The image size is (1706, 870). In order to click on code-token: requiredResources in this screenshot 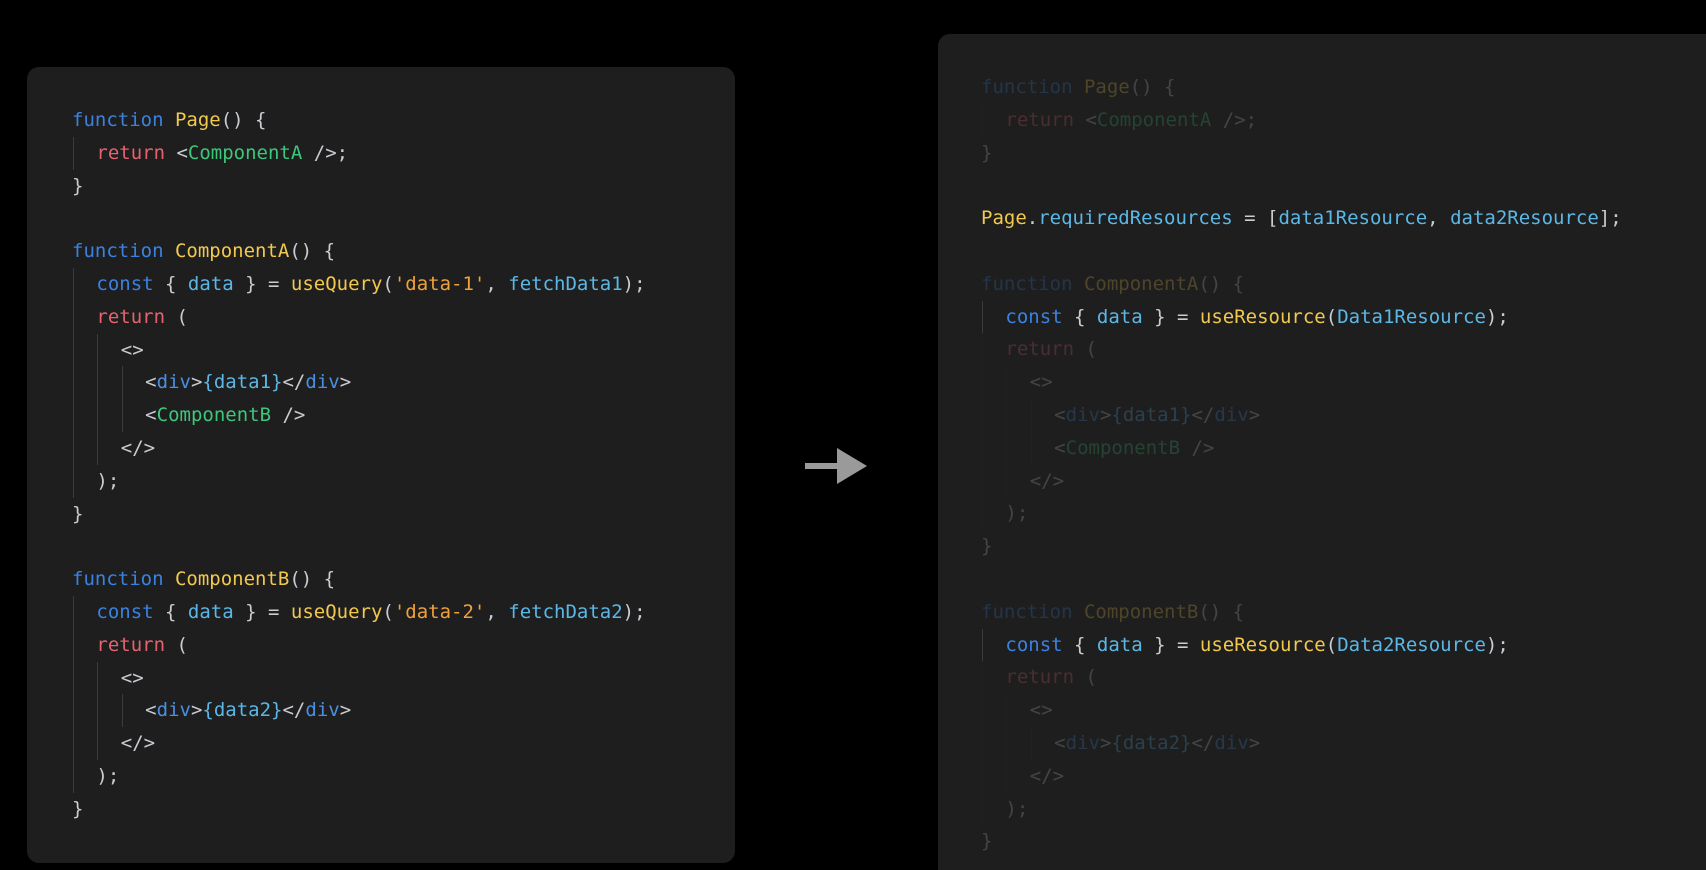, I will do `click(1135, 218)`.